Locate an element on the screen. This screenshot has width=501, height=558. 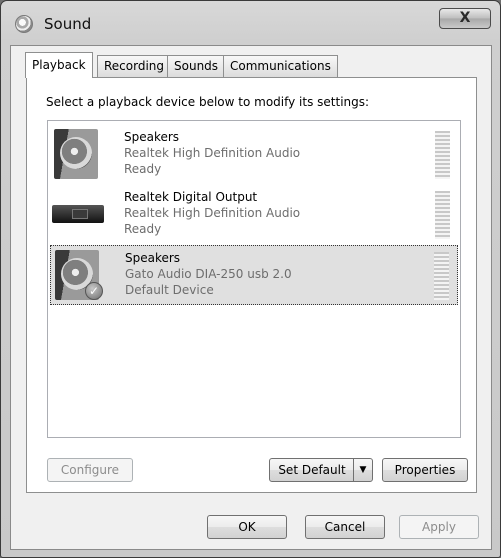
device-driver: Gato Audio DIA-250 usb 2.0 is located at coordinates (208, 274).